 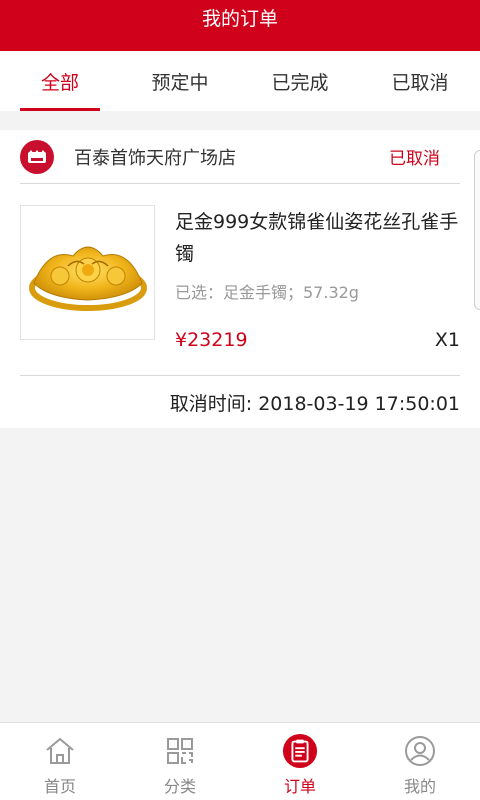 What do you see at coordinates (155, 158) in the screenshot?
I see `shop-name: 百泰首饰天府广场店` at bounding box center [155, 158].